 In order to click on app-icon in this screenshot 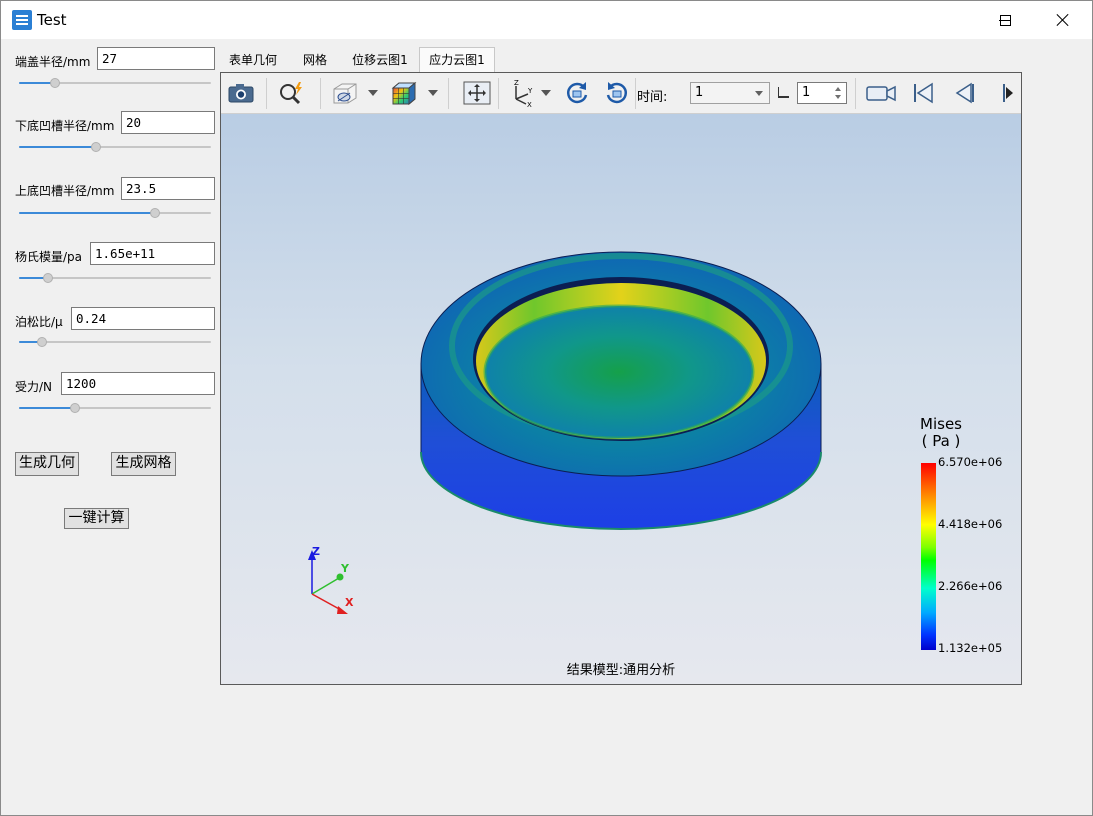, I will do `click(22, 20)`.